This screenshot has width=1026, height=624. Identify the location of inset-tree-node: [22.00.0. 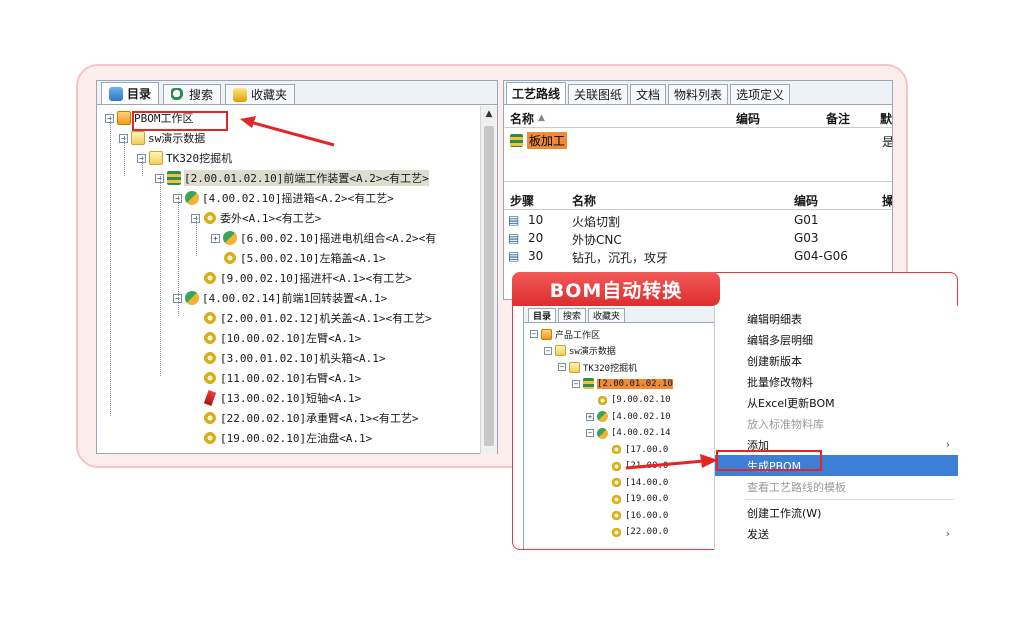
(634, 532).